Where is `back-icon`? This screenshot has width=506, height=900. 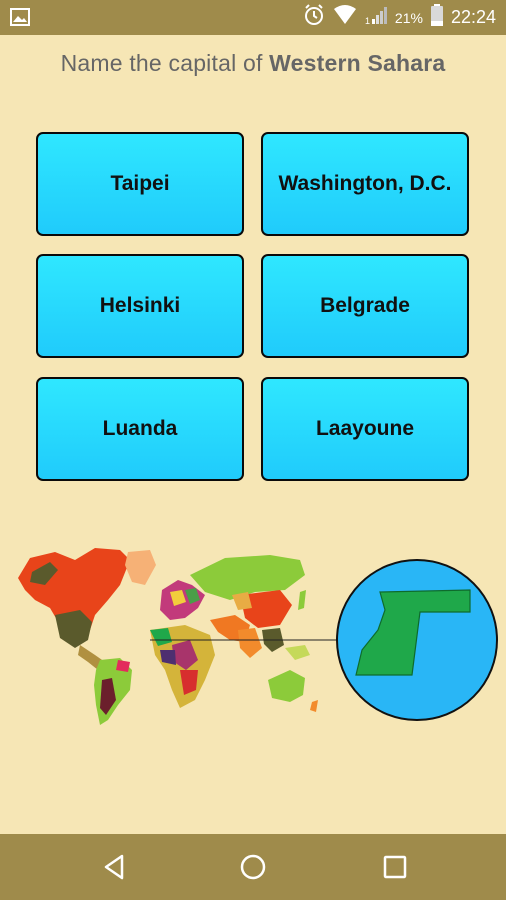 back-icon is located at coordinates (115, 867).